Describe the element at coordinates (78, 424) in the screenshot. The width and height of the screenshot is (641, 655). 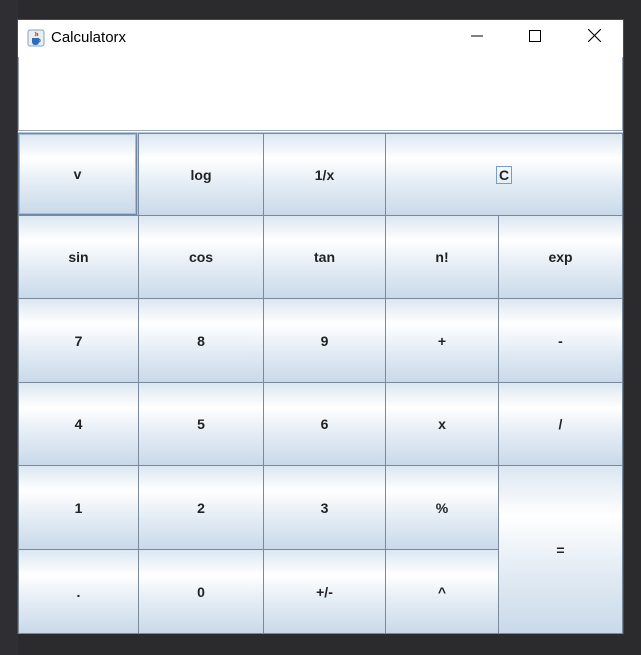
I see `digit-4-button: 4` at that location.